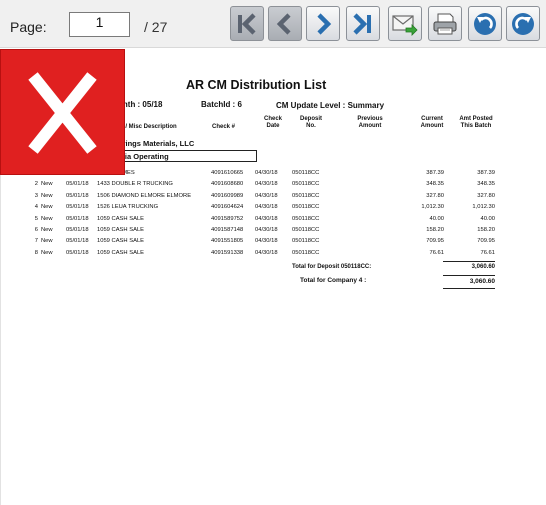  I want to click on row-posted: 1,012.30, so click(483, 207).